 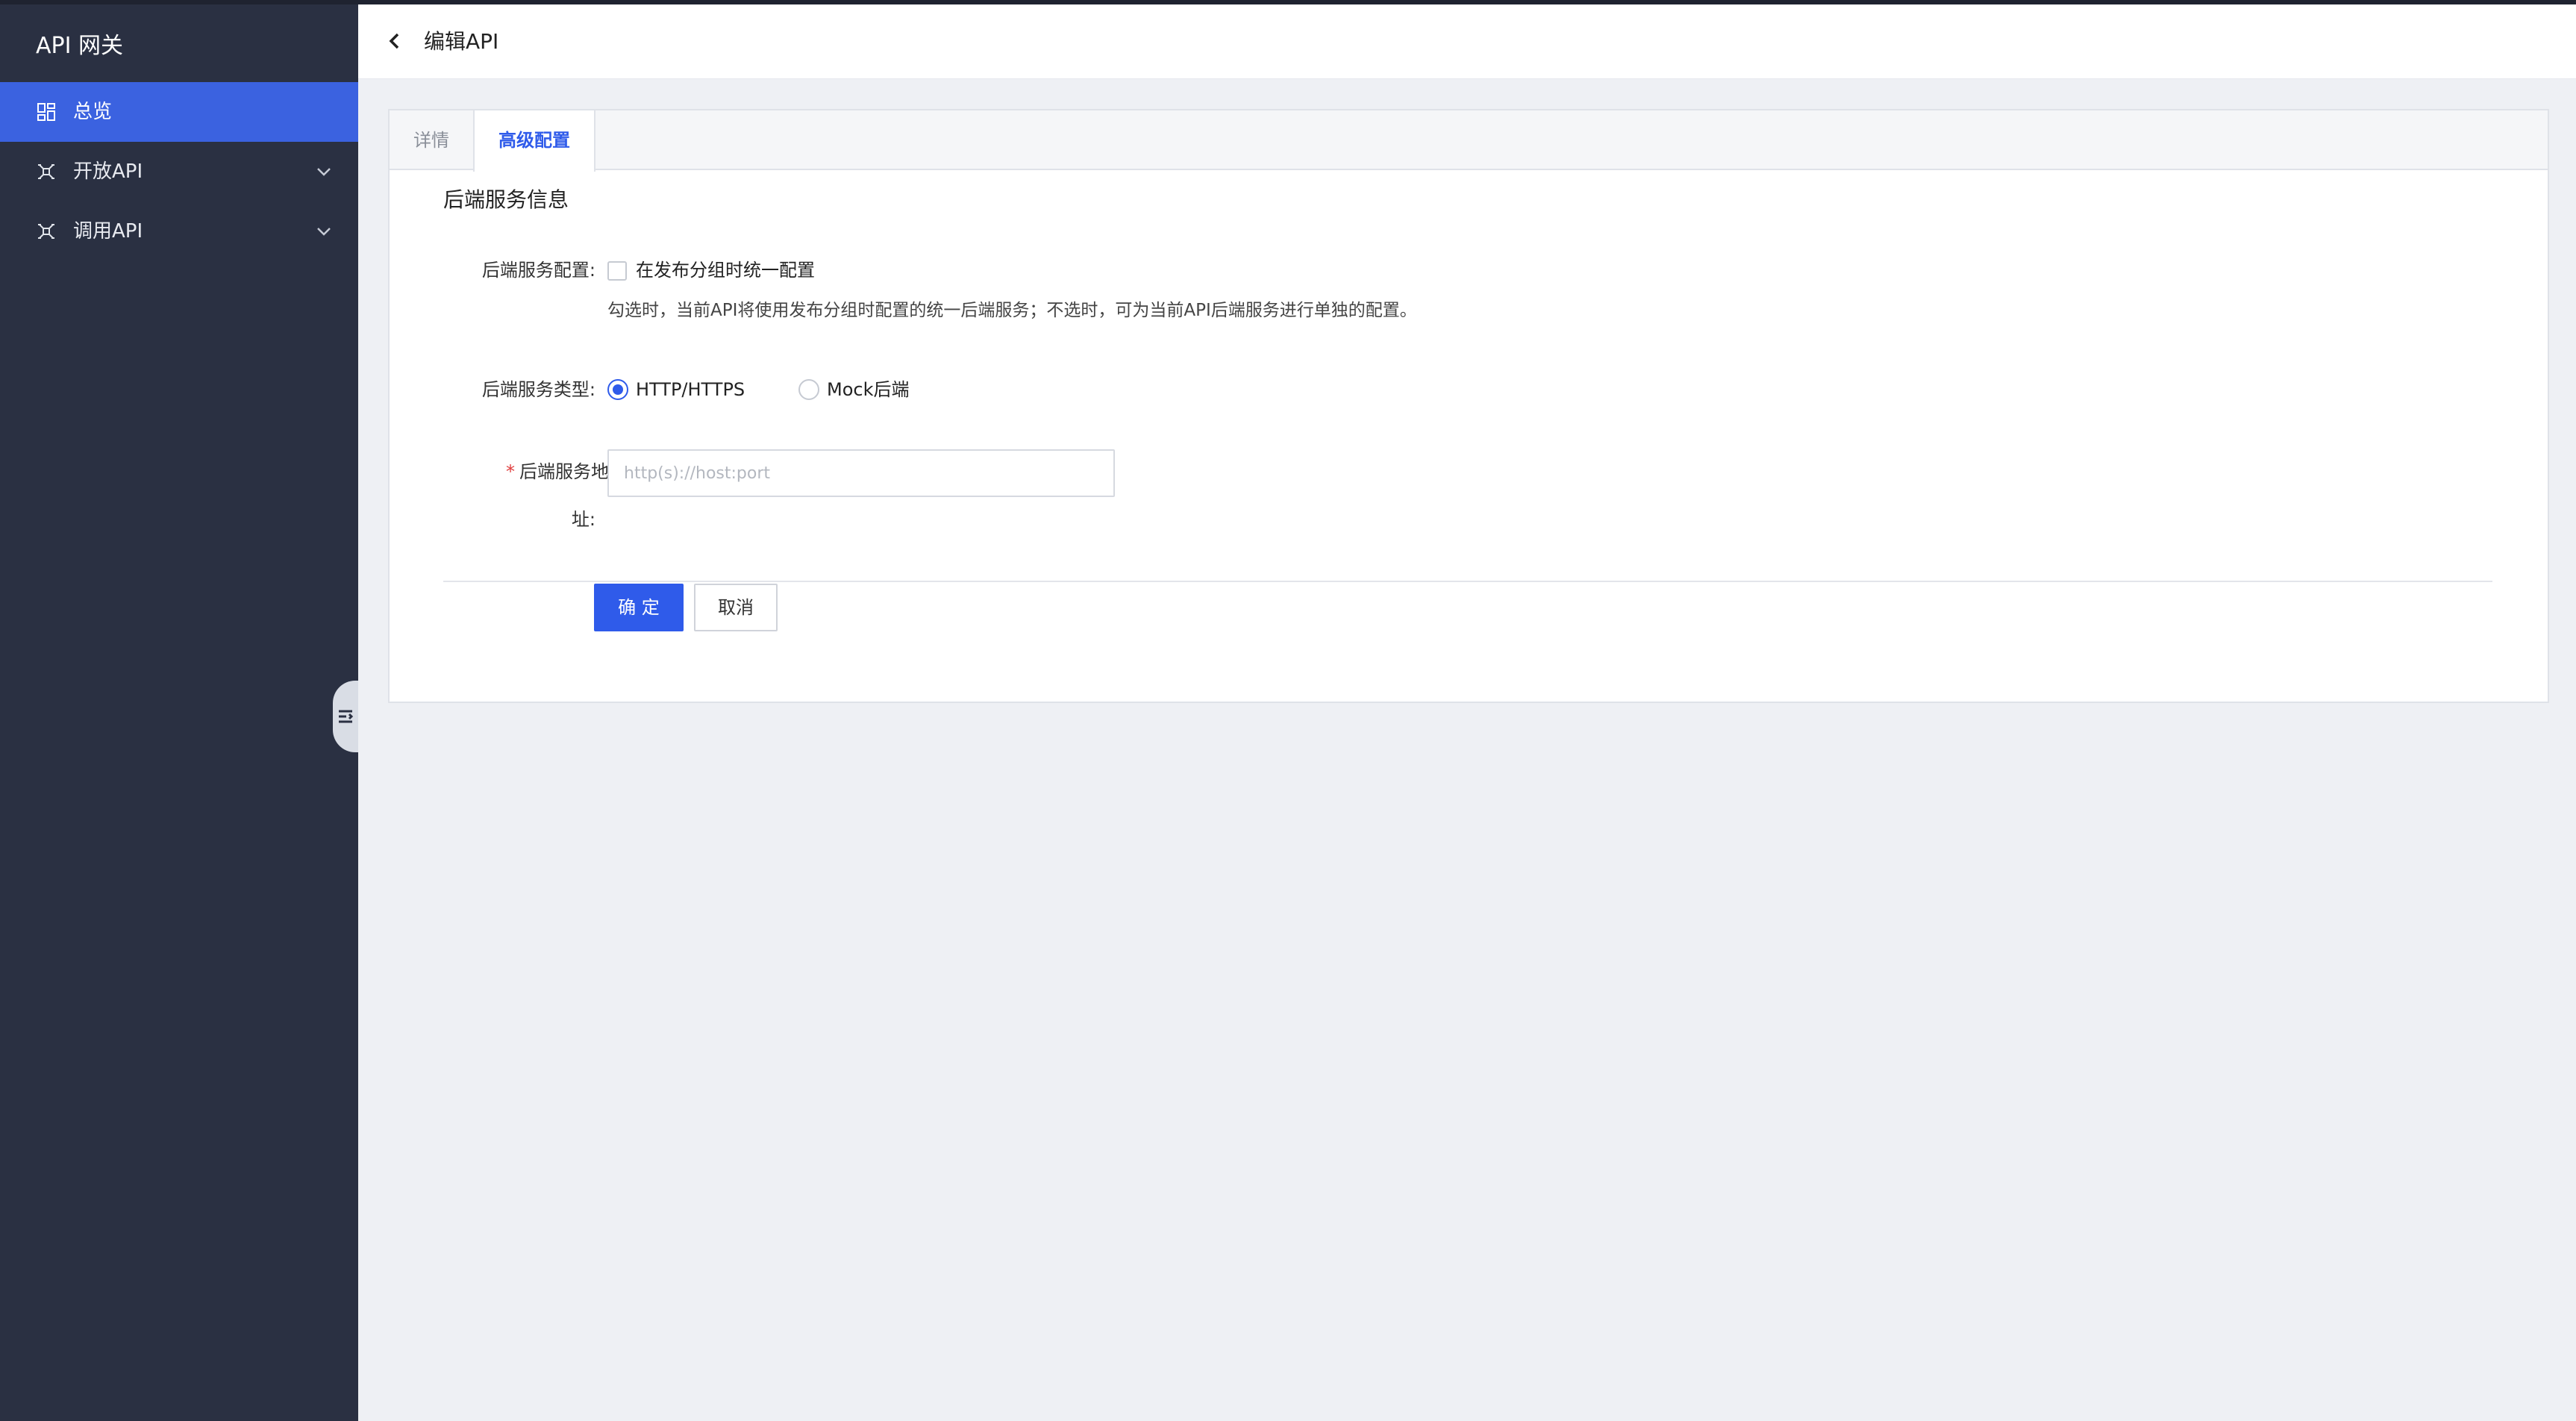 I want to click on backend-address-label: * 后端服务地, so click(x=514, y=471).